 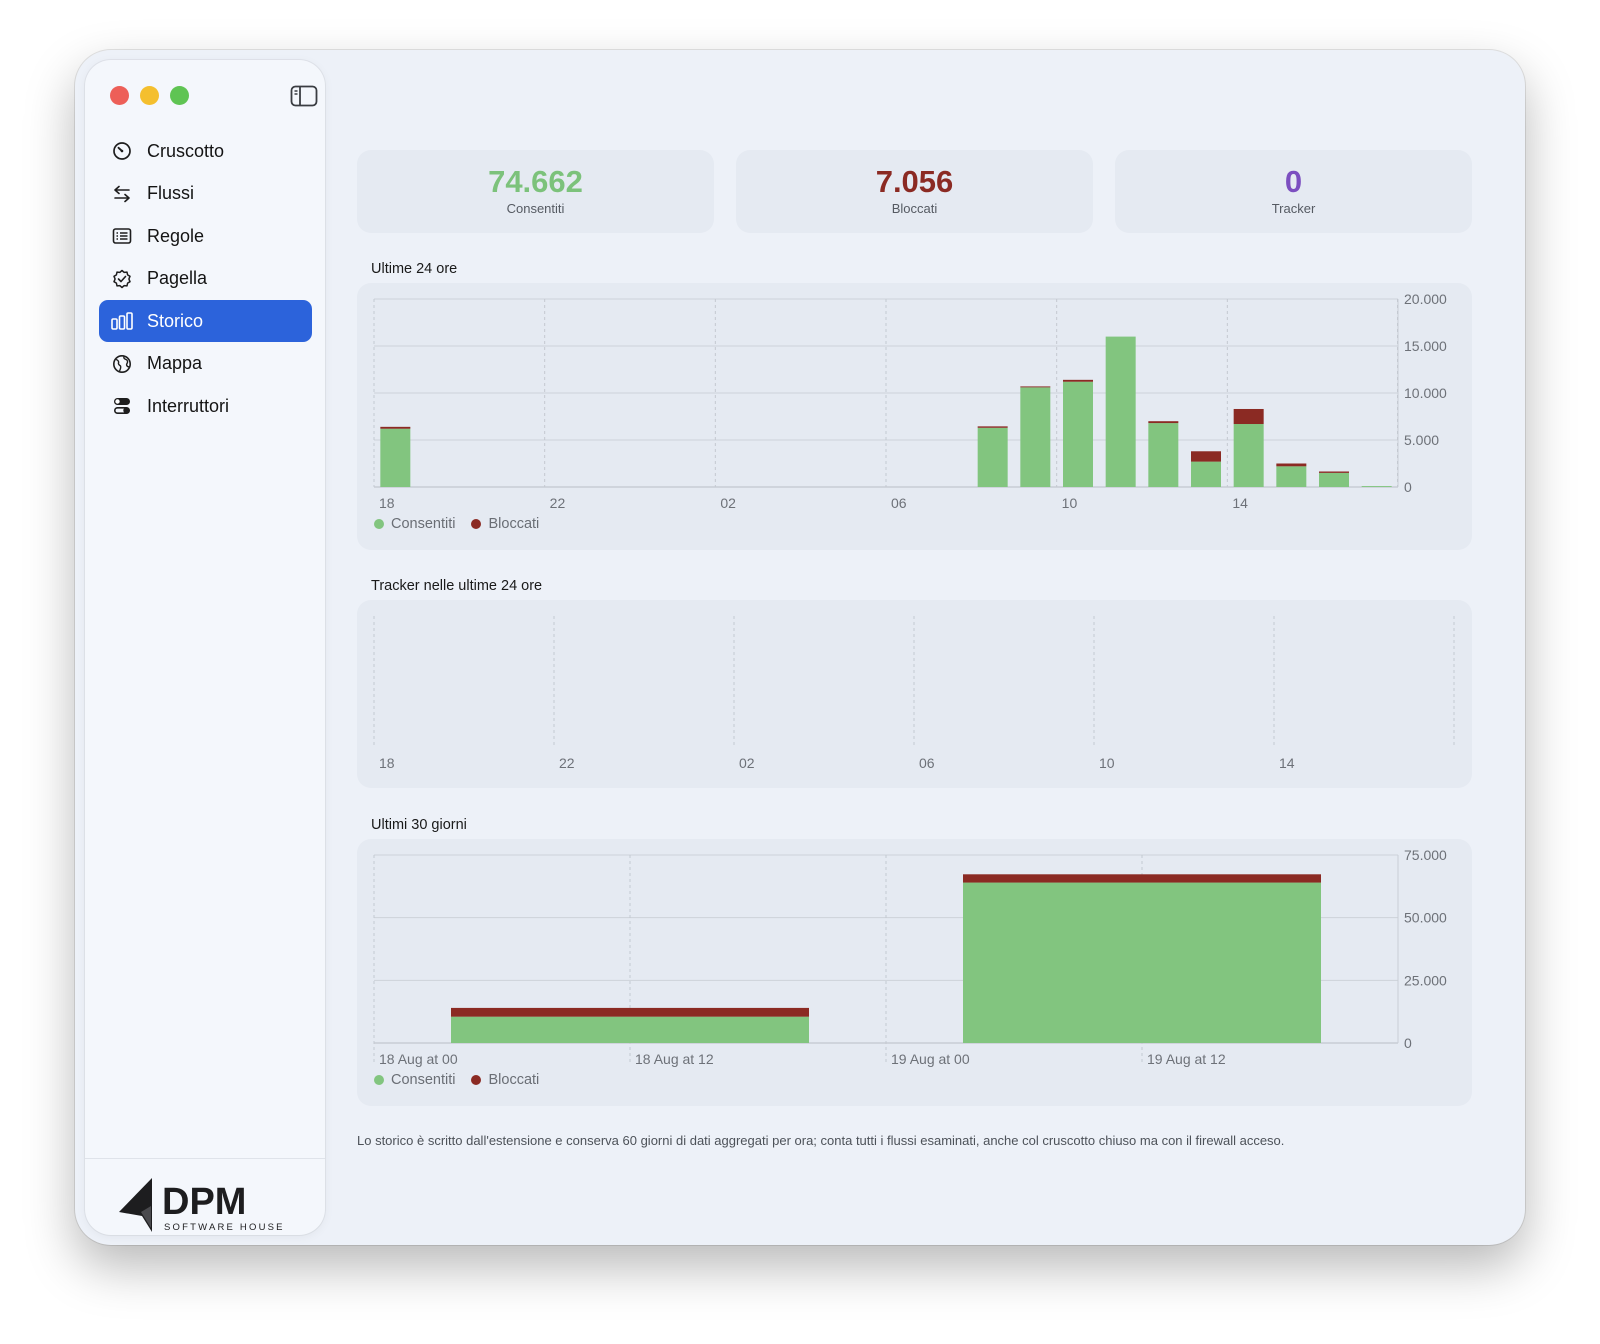 What do you see at coordinates (205, 321) in the screenshot?
I see `sidebar-item-storico: Storico` at bounding box center [205, 321].